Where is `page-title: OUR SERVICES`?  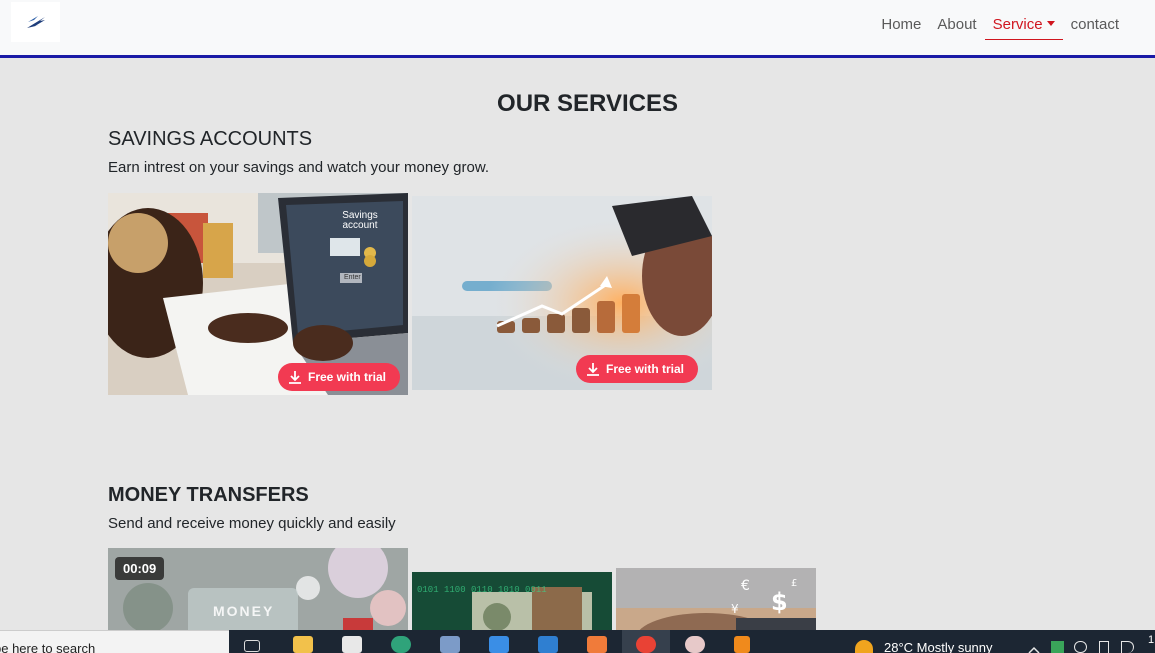 page-title: OUR SERVICES is located at coordinates (587, 103).